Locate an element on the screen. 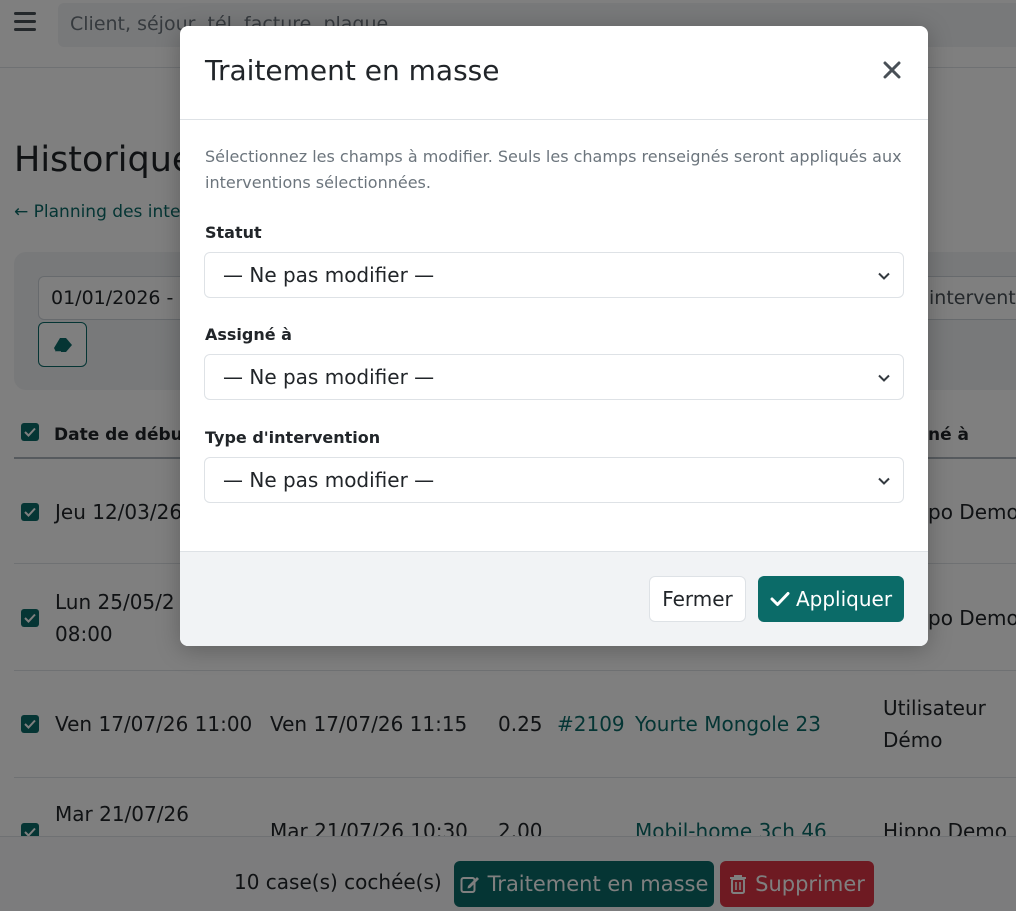 The height and width of the screenshot is (911, 1016). modal-header: Traitement en masse is located at coordinates (554, 73).